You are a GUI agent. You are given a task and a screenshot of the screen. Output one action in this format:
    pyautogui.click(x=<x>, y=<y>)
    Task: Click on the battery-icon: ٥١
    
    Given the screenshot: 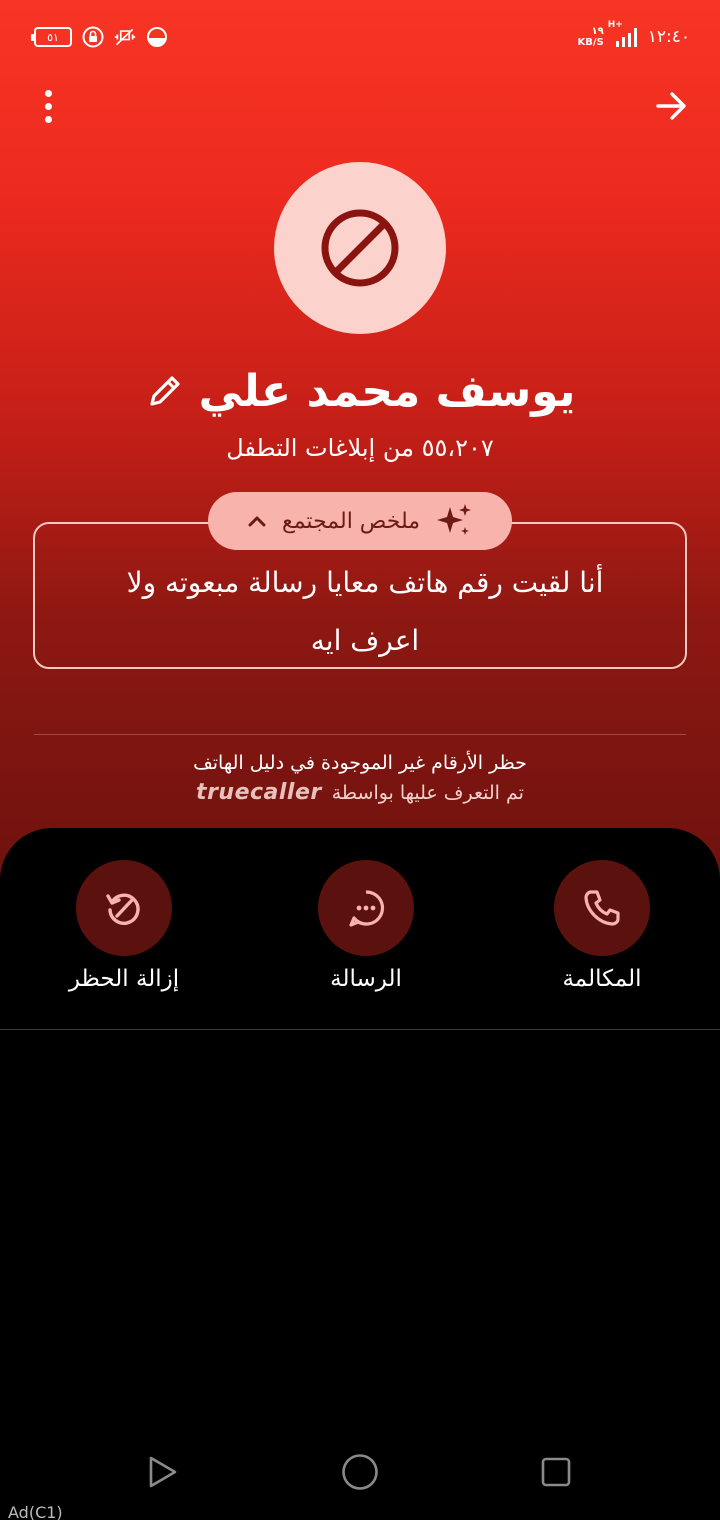 What is the action you would take?
    pyautogui.click(x=51, y=37)
    